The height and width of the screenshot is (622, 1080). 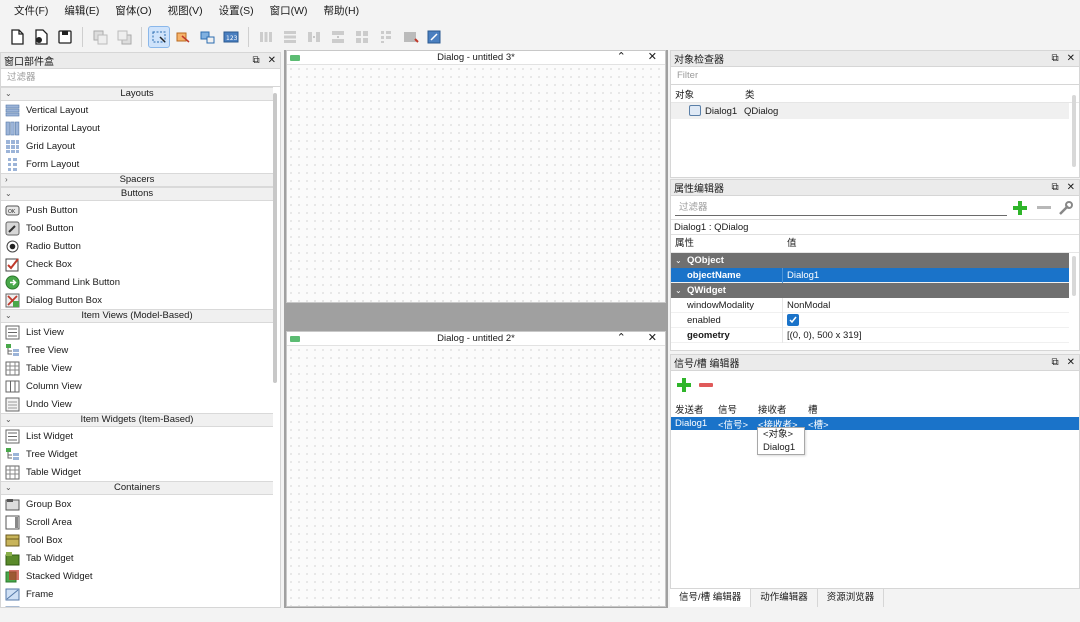 What do you see at coordinates (137, 300) in the screenshot?
I see `widget-item: Dialog Button Box` at bounding box center [137, 300].